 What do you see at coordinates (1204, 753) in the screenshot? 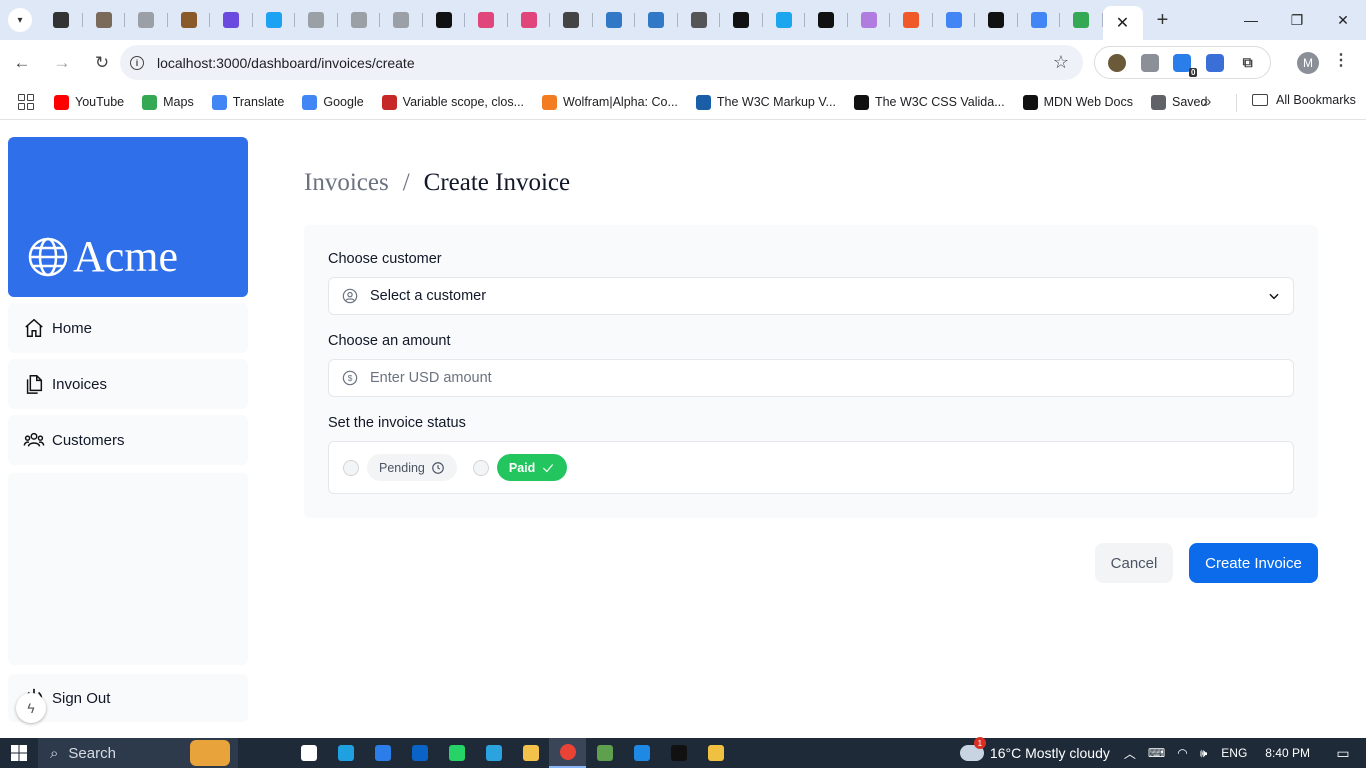
I see `volume-icon: 🕪` at bounding box center [1204, 753].